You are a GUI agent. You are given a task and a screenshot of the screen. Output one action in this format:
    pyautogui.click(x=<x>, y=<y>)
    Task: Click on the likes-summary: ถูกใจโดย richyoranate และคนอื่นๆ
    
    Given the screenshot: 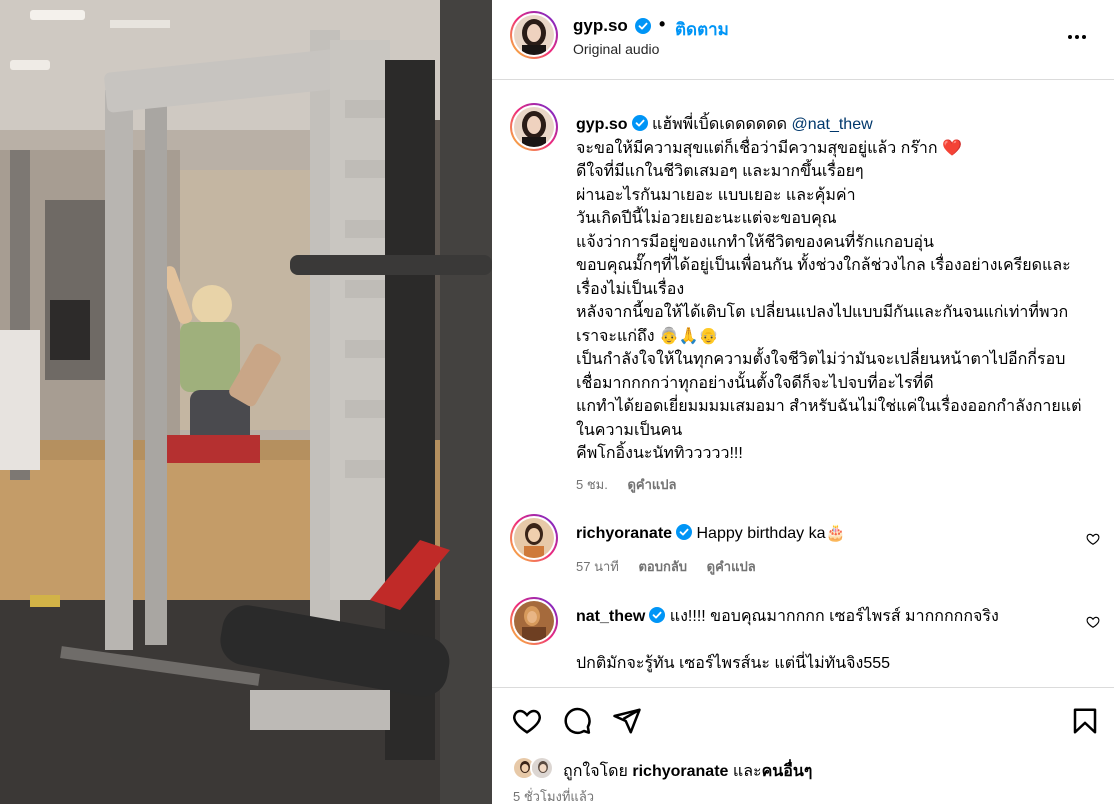 What is the action you would take?
    pyautogui.click(x=810, y=767)
    